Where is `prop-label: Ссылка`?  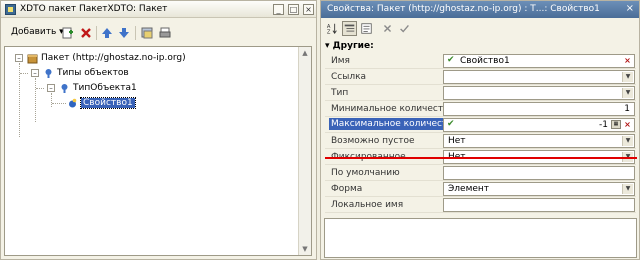 prop-label: Ссылка is located at coordinates (349, 77).